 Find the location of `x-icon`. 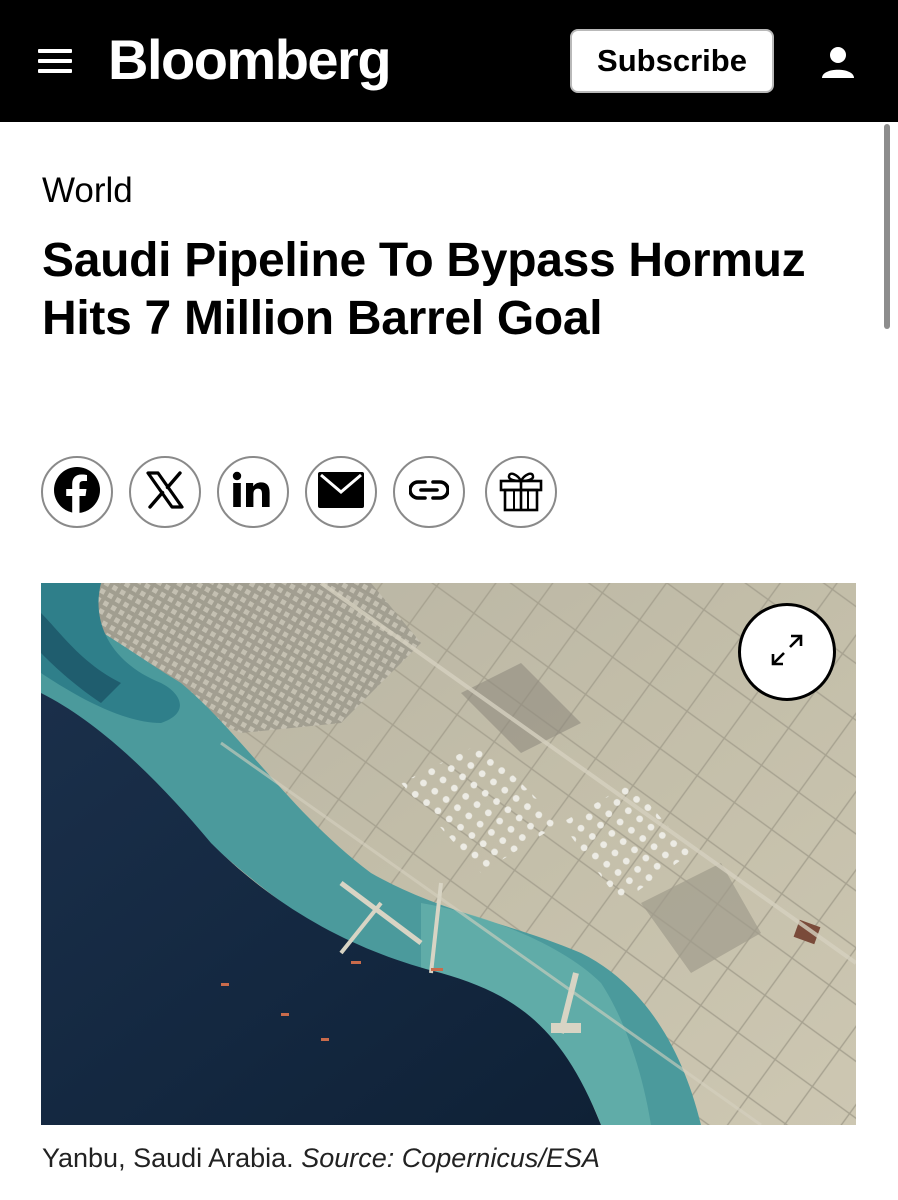

x-icon is located at coordinates (165, 492).